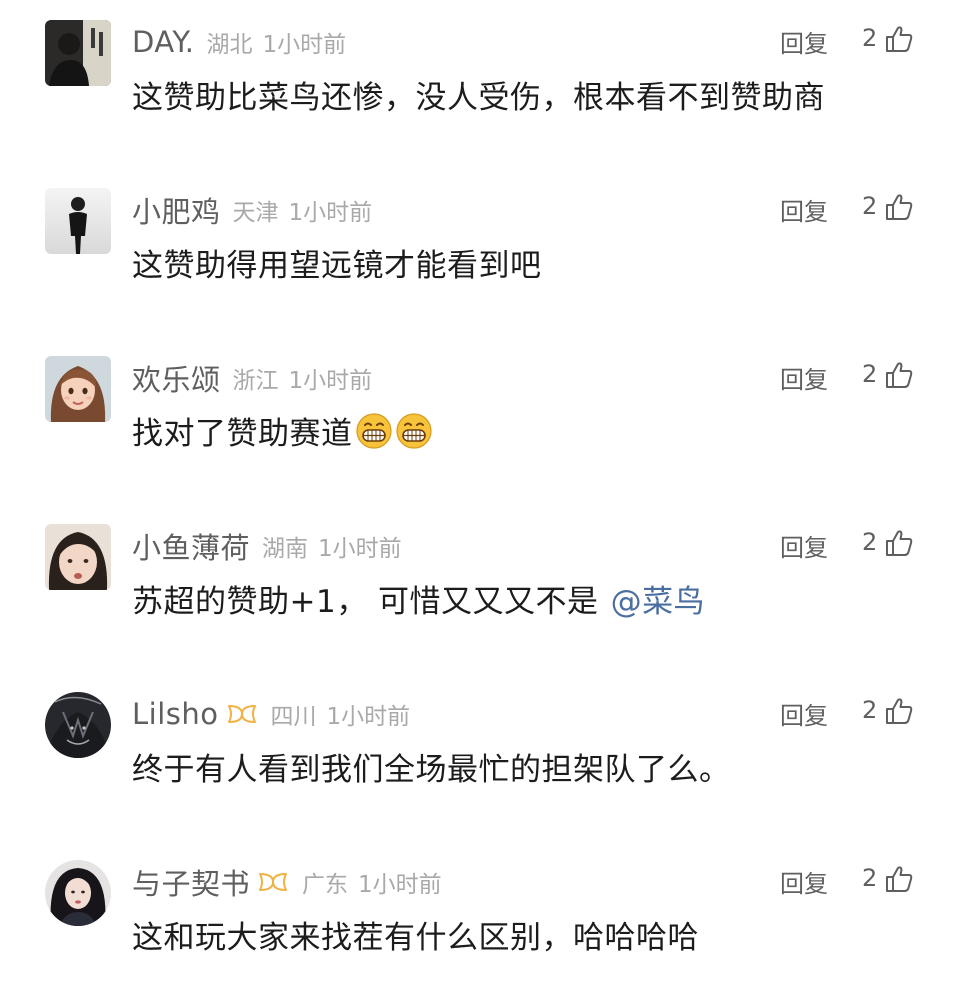  I want to click on comment-body: 苏超的赞助+1， 可惜又又又不是, so click(365, 602).